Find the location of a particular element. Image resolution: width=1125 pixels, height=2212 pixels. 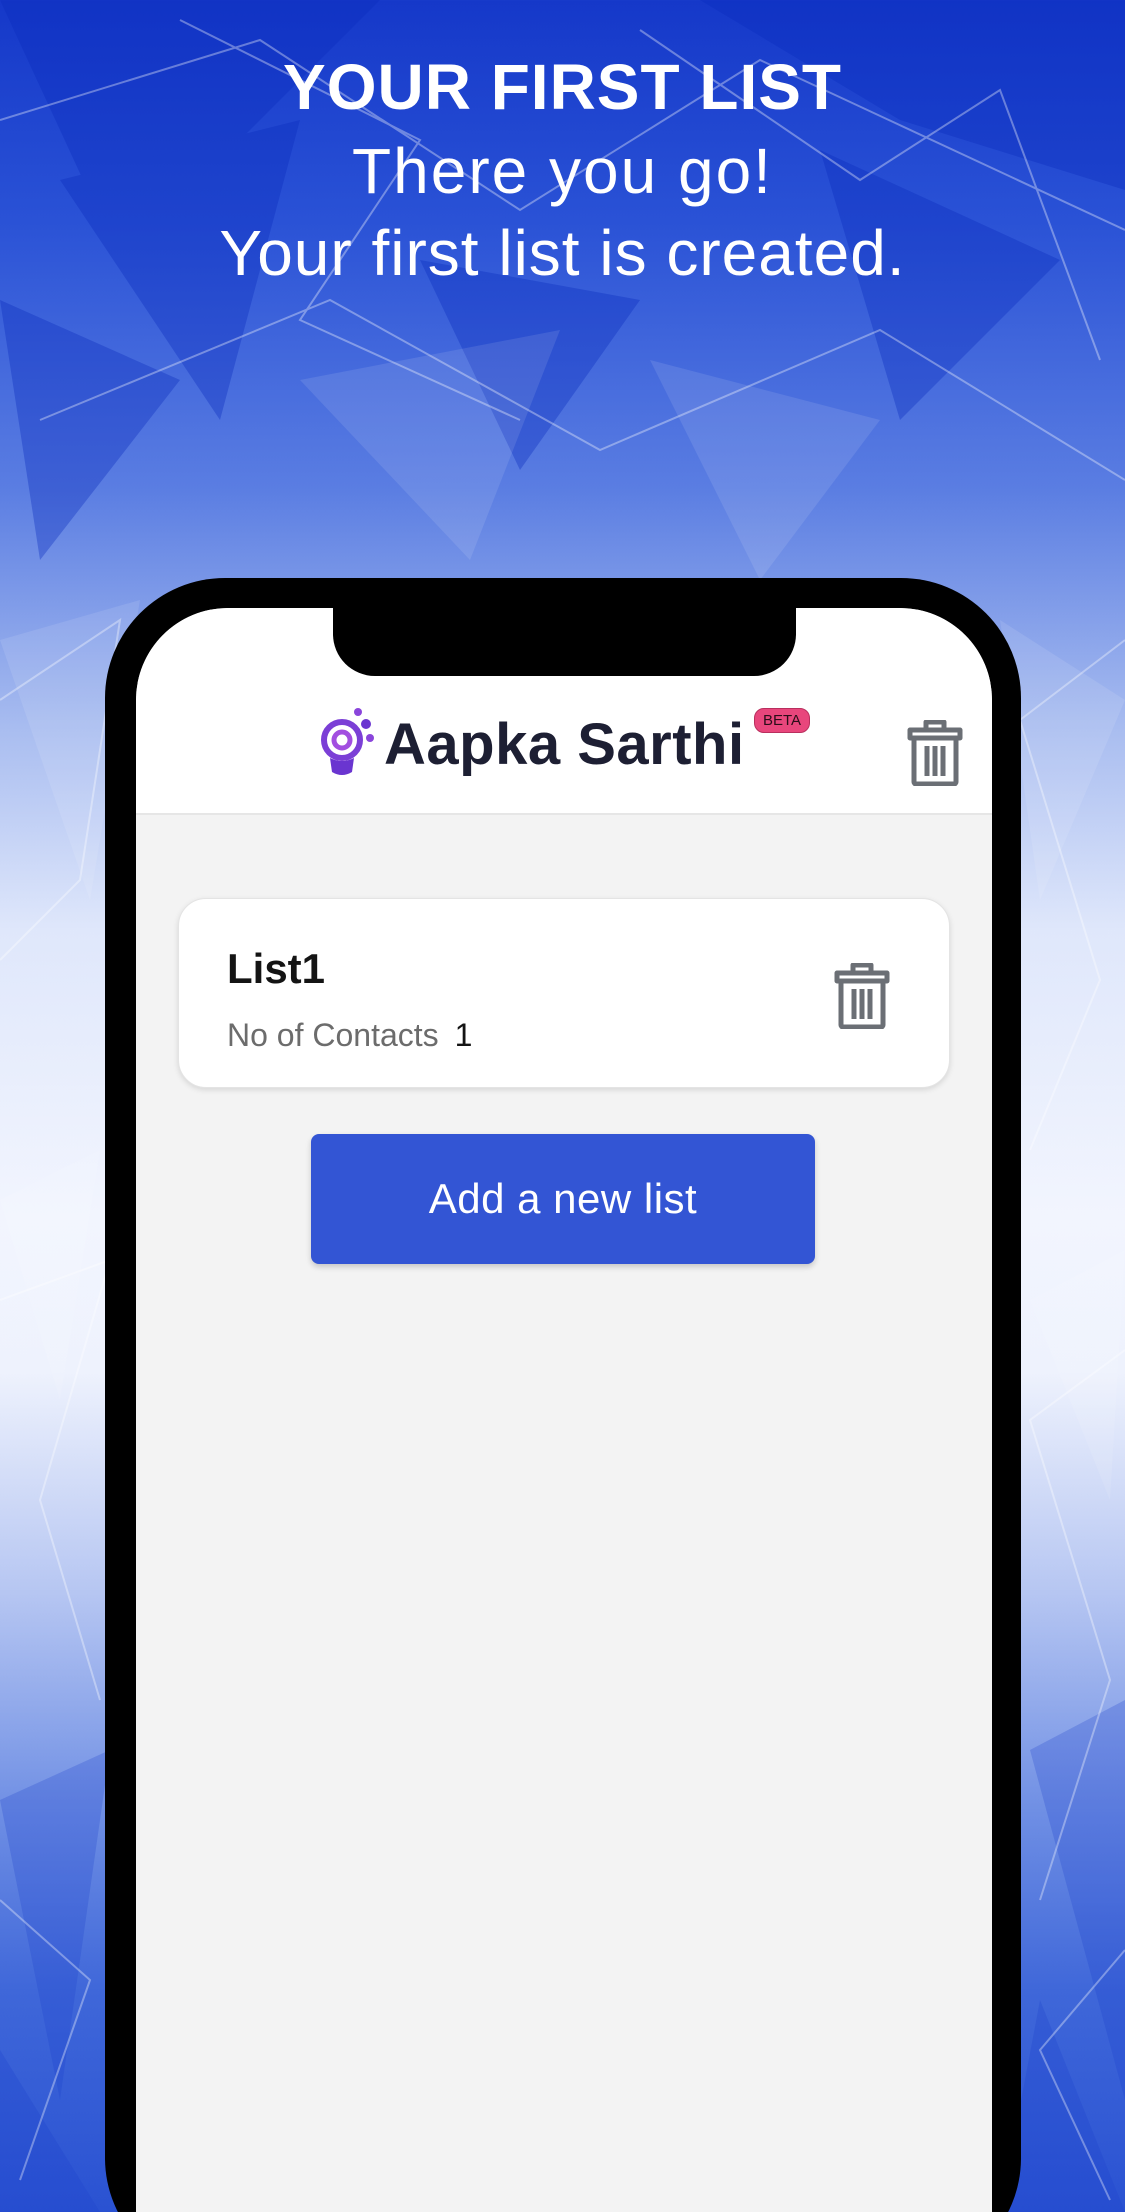

list-card: List1 No of Contacts 1 is located at coordinates (564, 993).